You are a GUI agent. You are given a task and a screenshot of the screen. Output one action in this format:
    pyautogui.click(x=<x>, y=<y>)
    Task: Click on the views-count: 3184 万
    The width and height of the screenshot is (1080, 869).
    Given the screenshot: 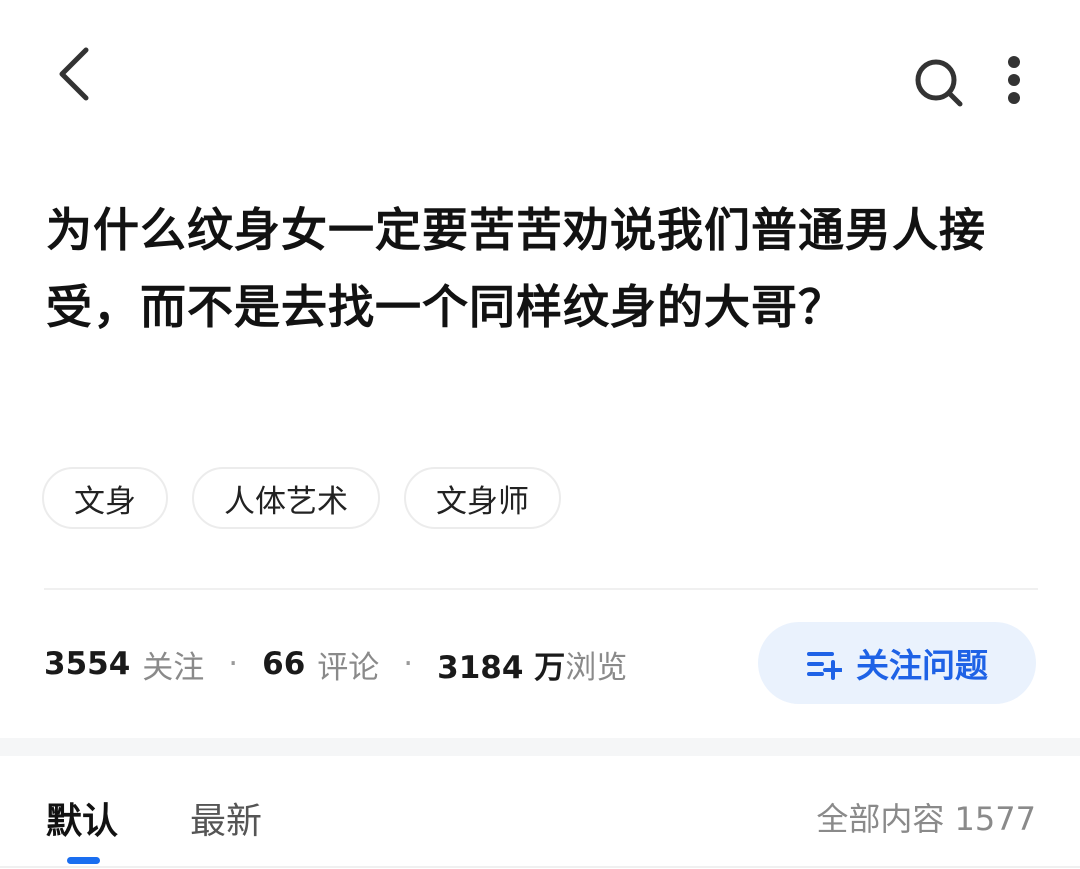 What is the action you would take?
    pyautogui.click(x=501, y=667)
    